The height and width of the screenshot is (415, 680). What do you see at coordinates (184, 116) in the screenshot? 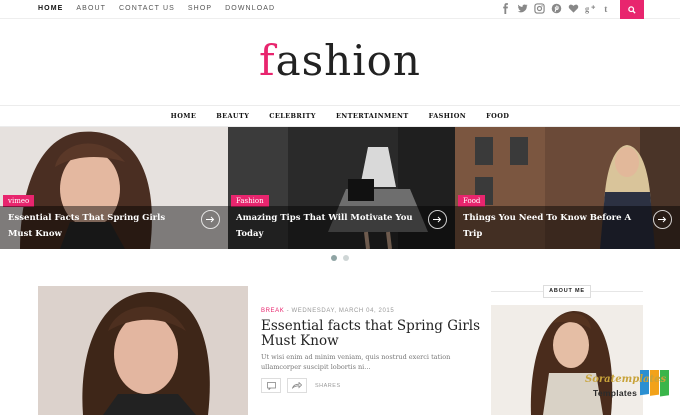
I see `nav-home: HOME` at bounding box center [184, 116].